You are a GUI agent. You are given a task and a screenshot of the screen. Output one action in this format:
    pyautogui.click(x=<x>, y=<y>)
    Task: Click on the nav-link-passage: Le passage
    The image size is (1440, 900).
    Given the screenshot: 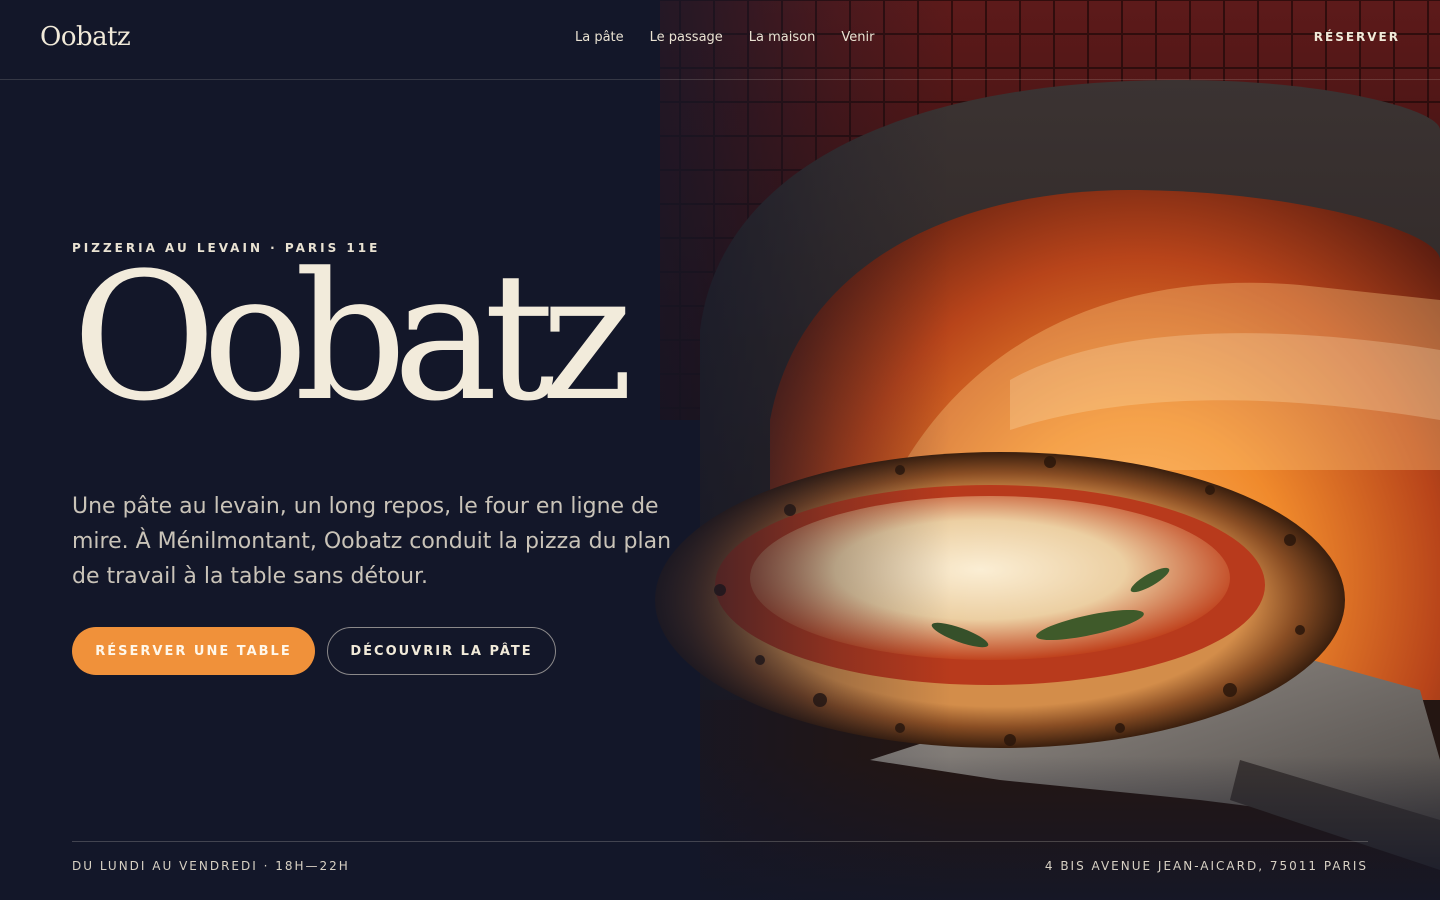 What is the action you would take?
    pyautogui.click(x=686, y=37)
    